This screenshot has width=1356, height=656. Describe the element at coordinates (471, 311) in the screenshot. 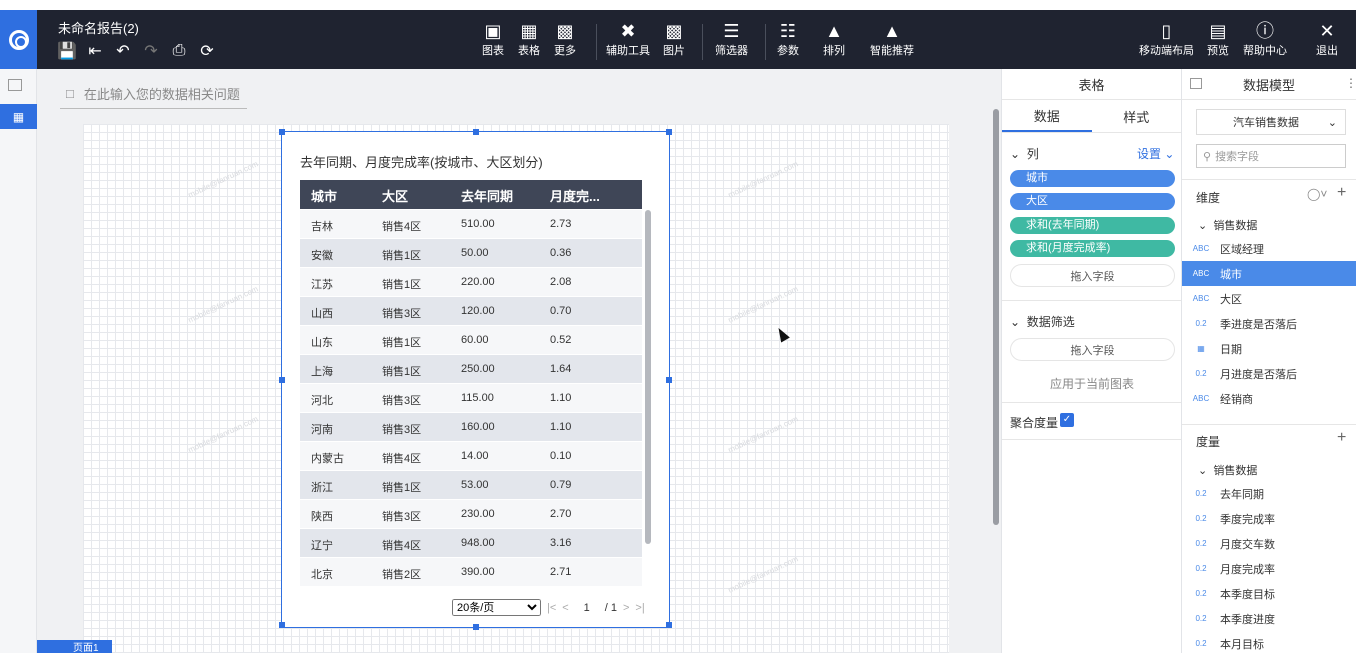

I see `table-row: 山西 销售3区 120.00 0.70` at that location.